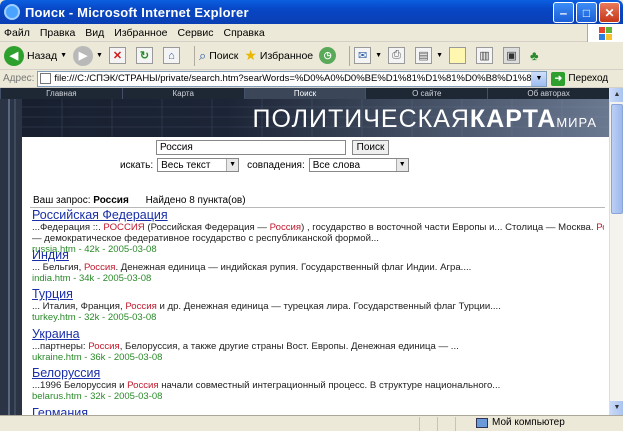  I want to click on site-nav-map: Карта, so click(182, 93).